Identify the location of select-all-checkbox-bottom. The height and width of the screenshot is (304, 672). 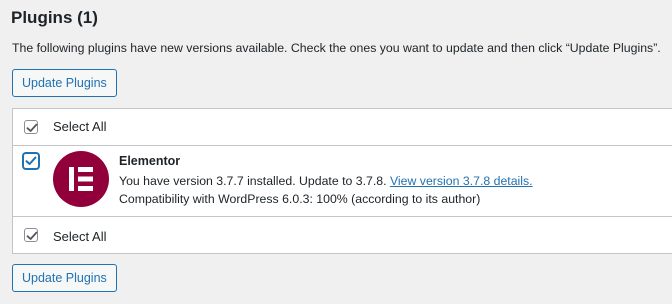
(31, 235).